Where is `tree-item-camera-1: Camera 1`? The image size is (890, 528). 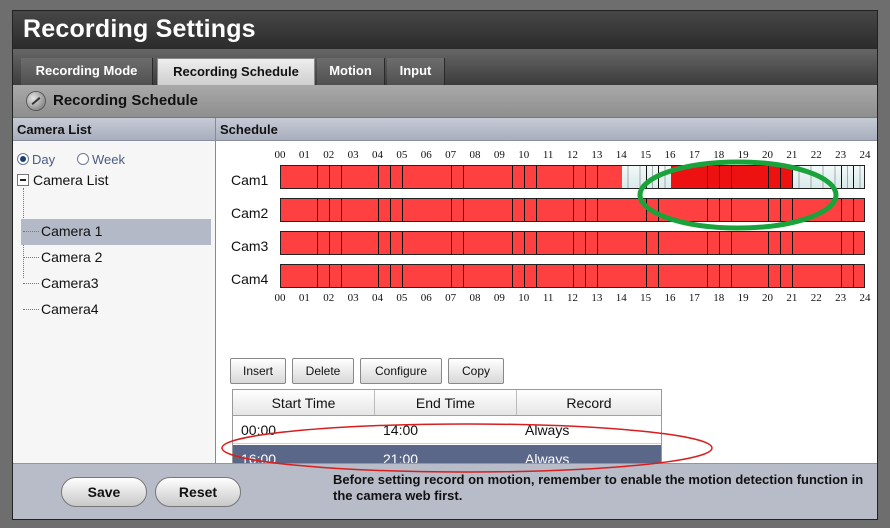 tree-item-camera-1: Camera 1 is located at coordinates (116, 232).